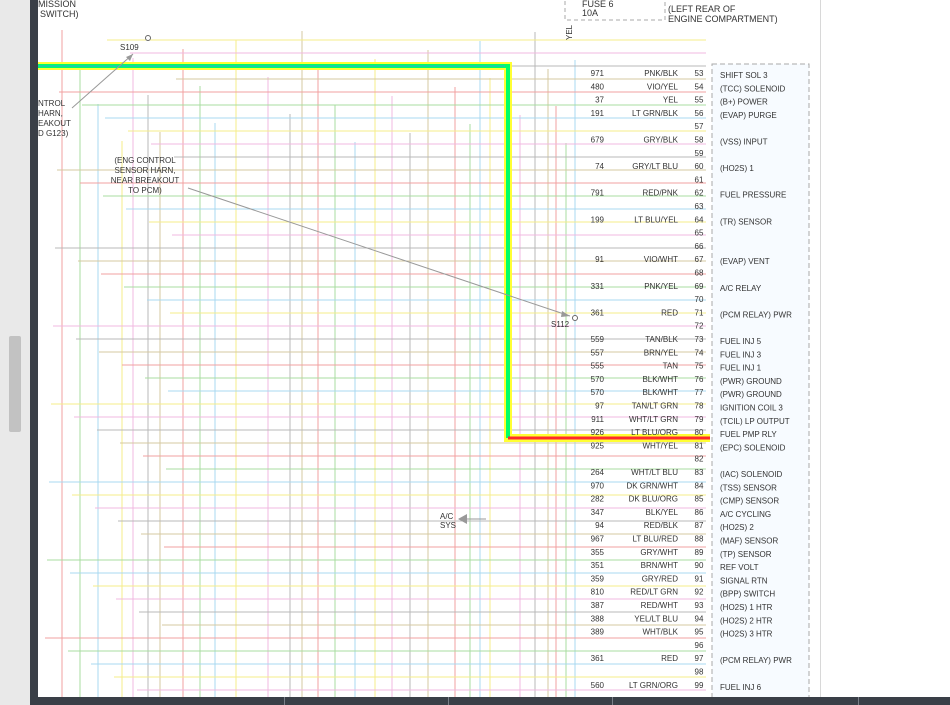 The image size is (950, 705). Describe the element at coordinates (660, 193) in the screenshot. I see `wire-color: RED/PNK` at that location.